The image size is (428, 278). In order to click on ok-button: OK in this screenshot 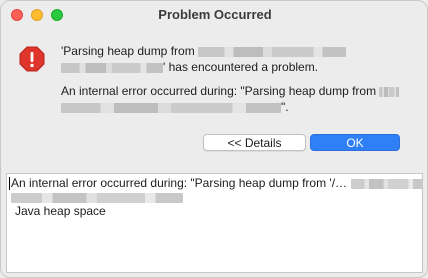, I will do `click(355, 142)`.